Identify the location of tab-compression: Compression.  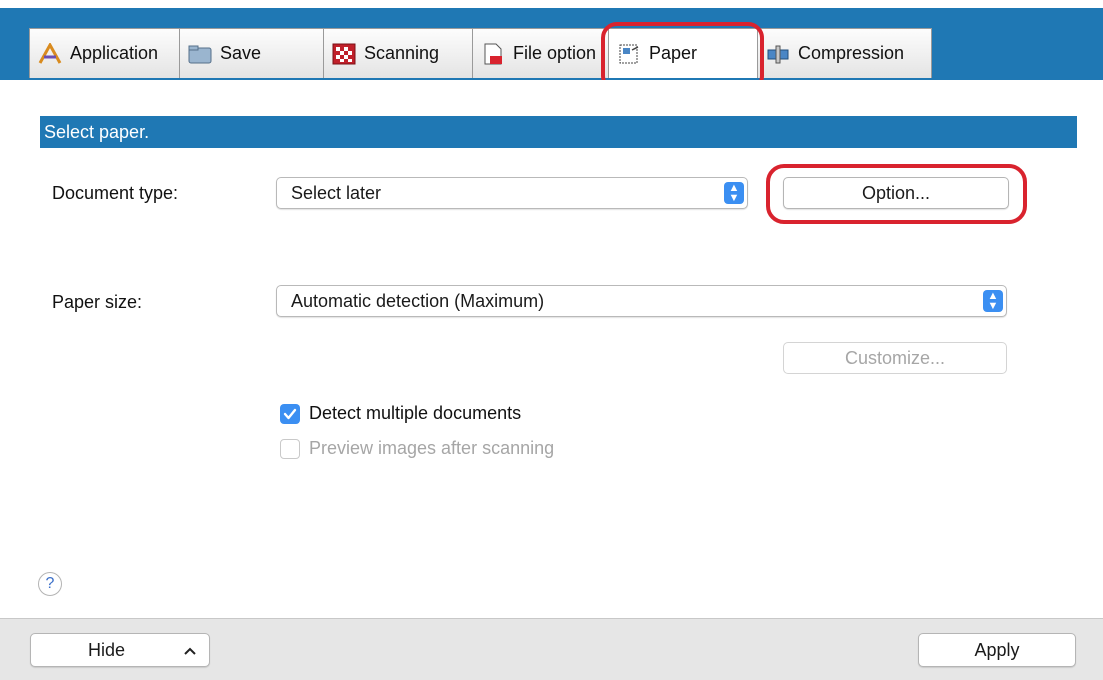
(844, 53).